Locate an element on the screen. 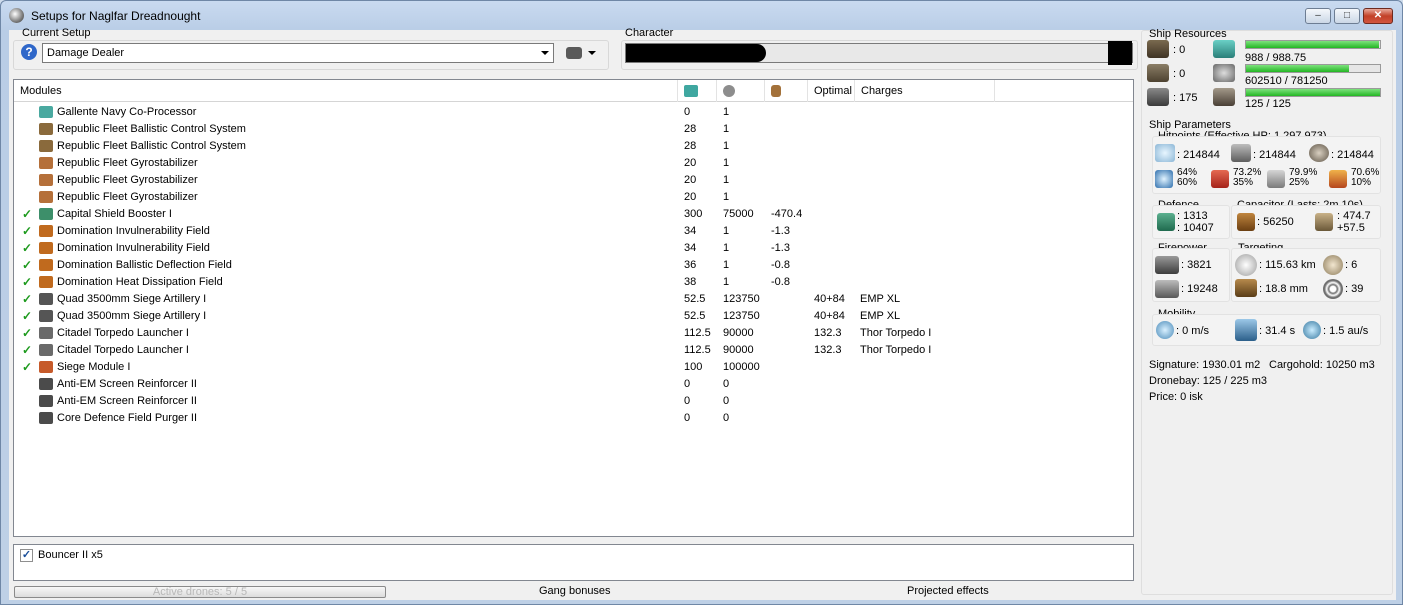  cell-cpu: 52.5 is located at coordinates (695, 299).